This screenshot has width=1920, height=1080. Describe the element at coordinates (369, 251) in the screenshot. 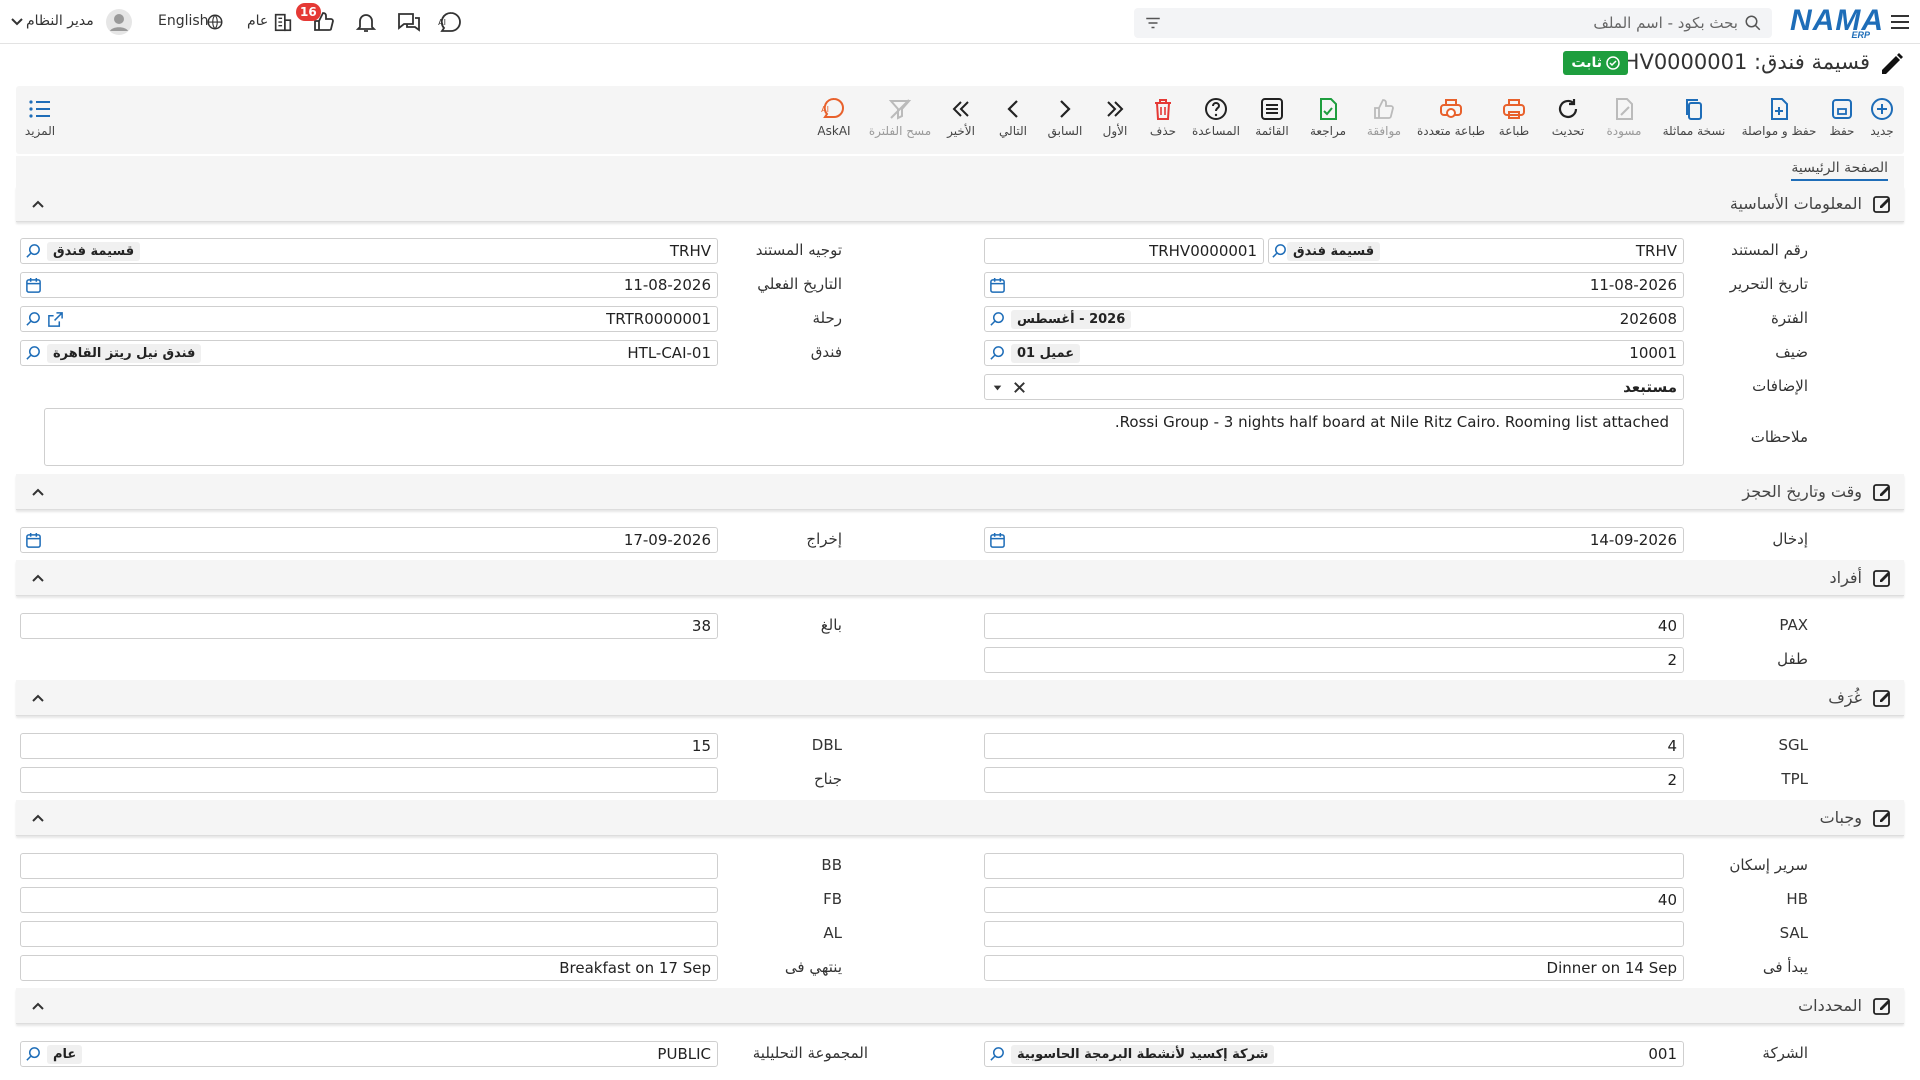

I see `doc-direction-field: TRHV قسيمة فندق` at that location.